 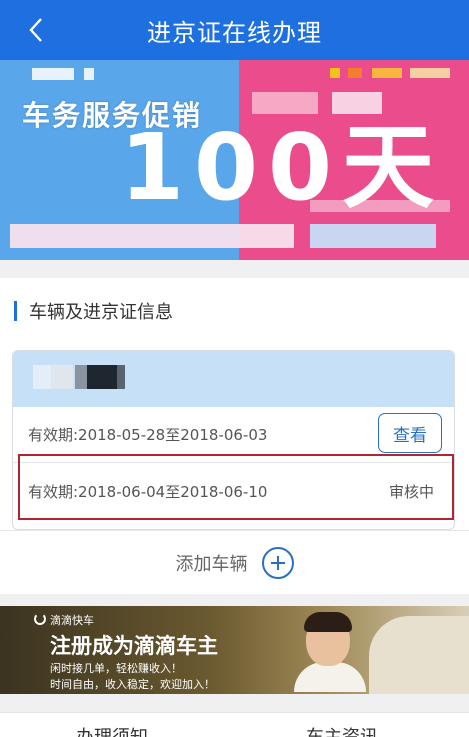 What do you see at coordinates (134, 646) in the screenshot?
I see `ad-headline: 注册成为滴滴车主` at bounding box center [134, 646].